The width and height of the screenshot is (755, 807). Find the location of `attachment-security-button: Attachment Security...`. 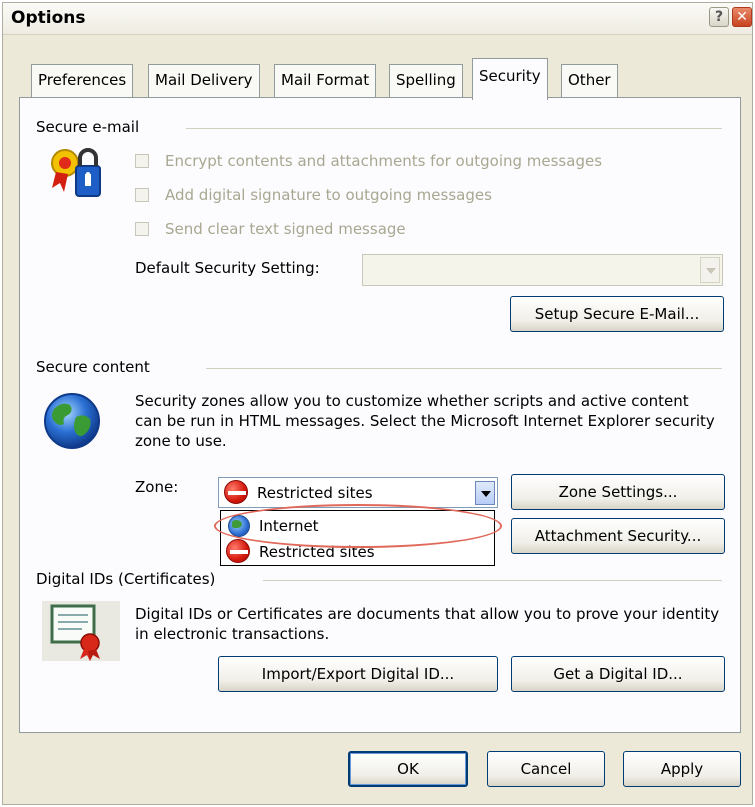

attachment-security-button: Attachment Security... is located at coordinates (618, 536).